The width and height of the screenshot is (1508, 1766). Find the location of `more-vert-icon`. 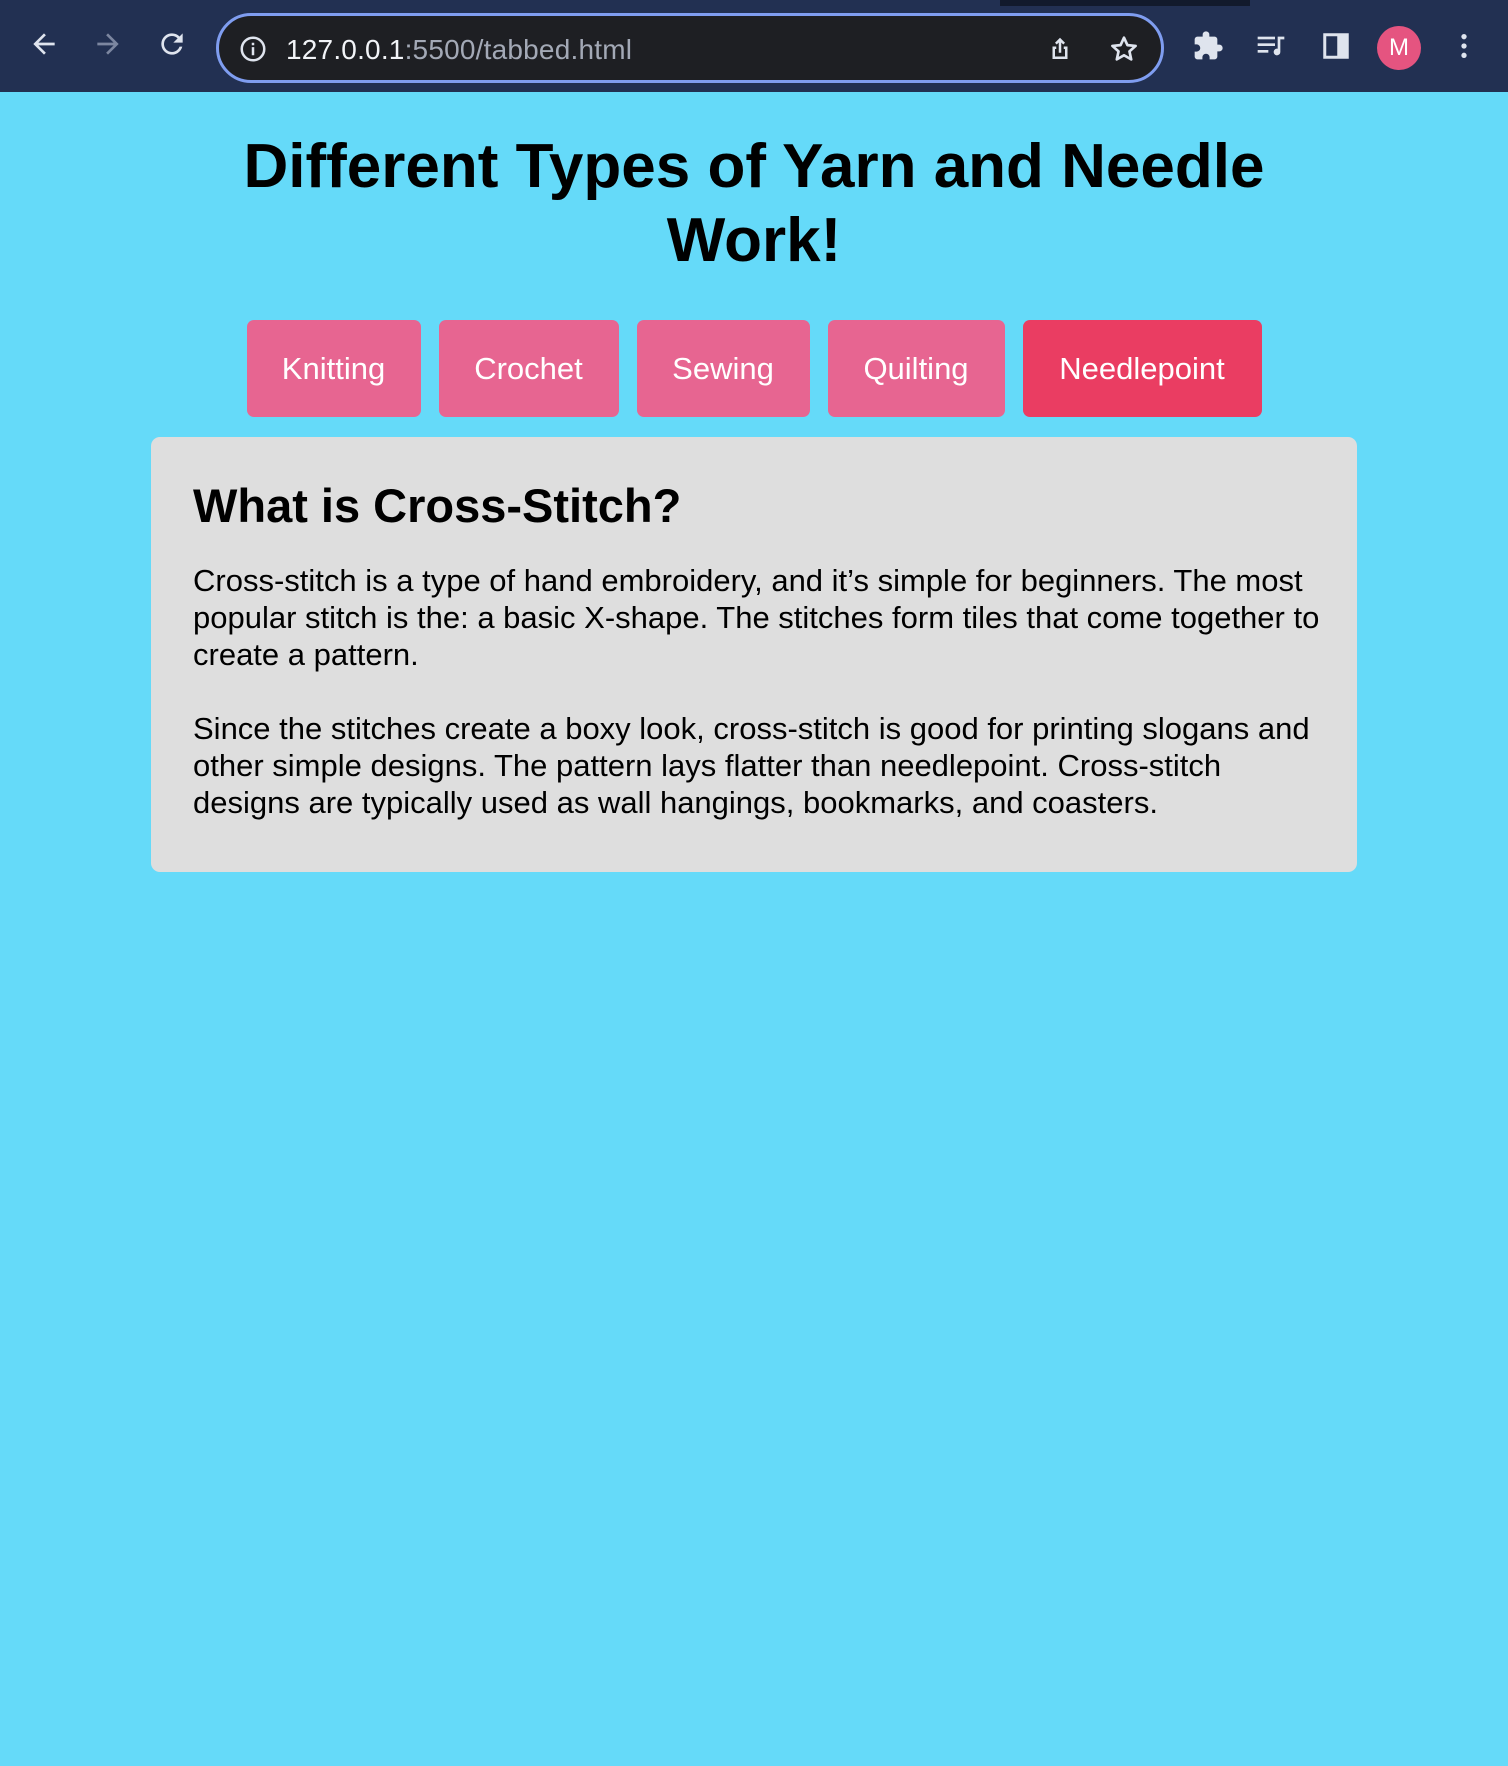

more-vert-icon is located at coordinates (1464, 46).